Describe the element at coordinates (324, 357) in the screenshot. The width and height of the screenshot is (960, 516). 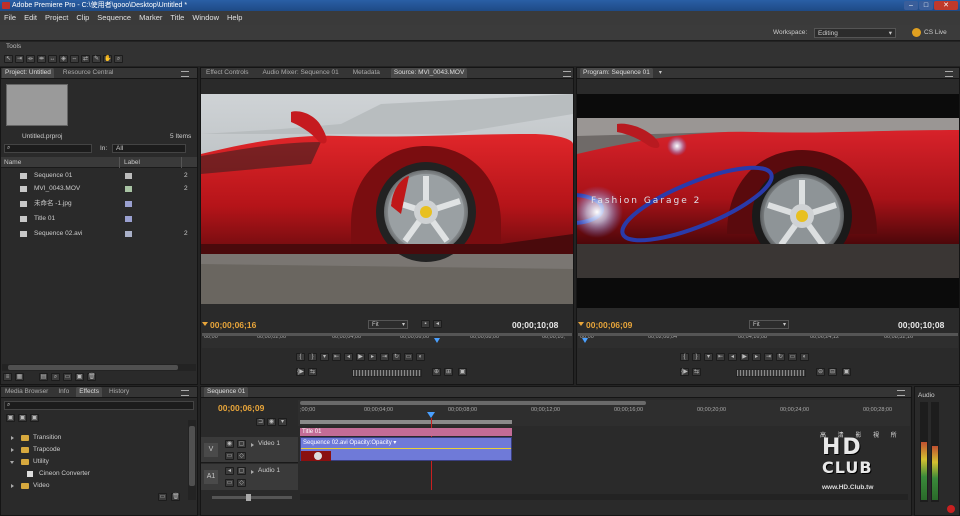
I see `set-unnumbered-marker-icon: ▾` at that location.